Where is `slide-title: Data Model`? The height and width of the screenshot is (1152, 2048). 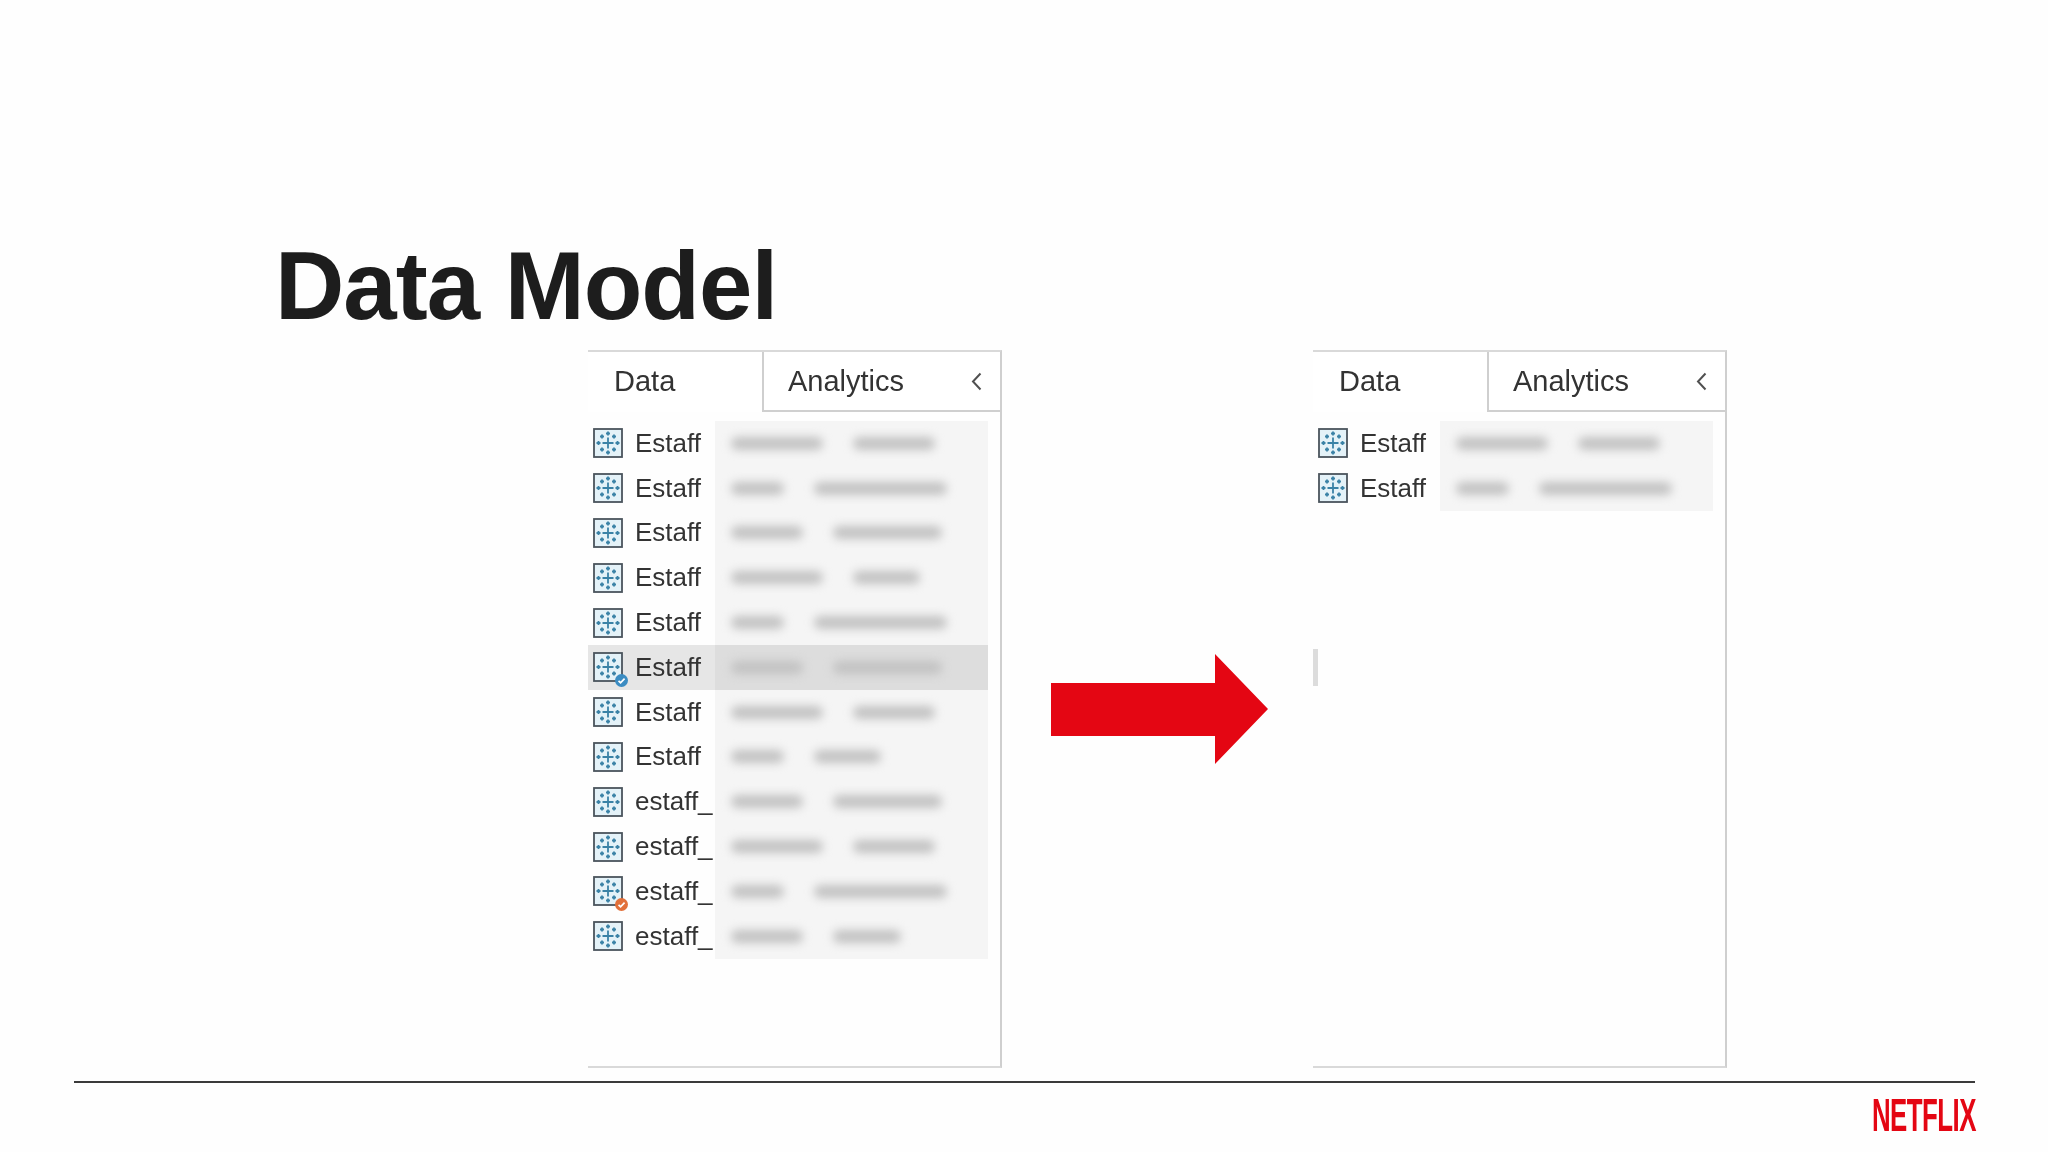 slide-title: Data Model is located at coordinates (526, 286).